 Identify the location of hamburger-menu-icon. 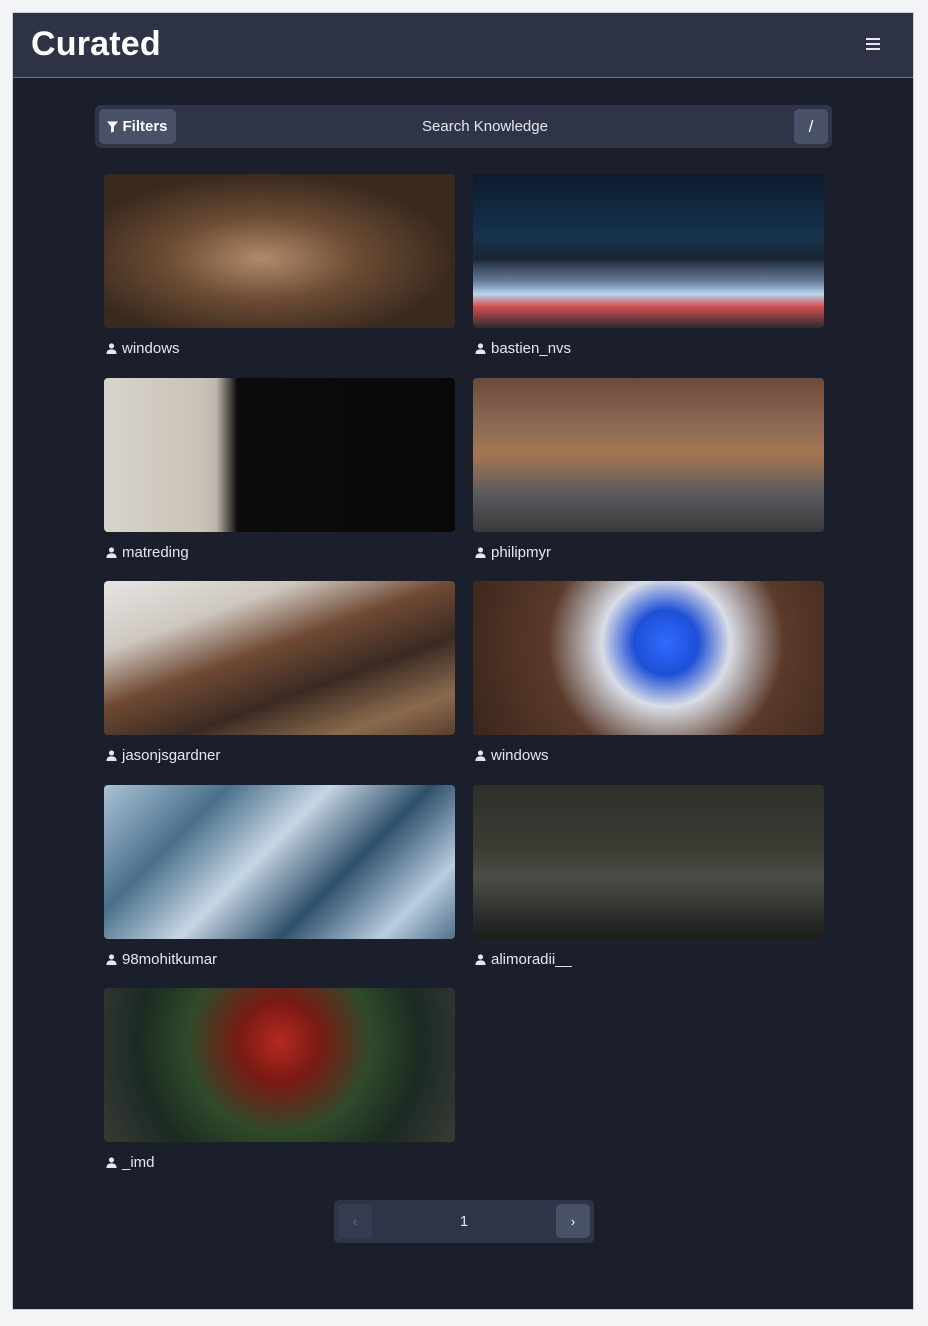
(873, 45).